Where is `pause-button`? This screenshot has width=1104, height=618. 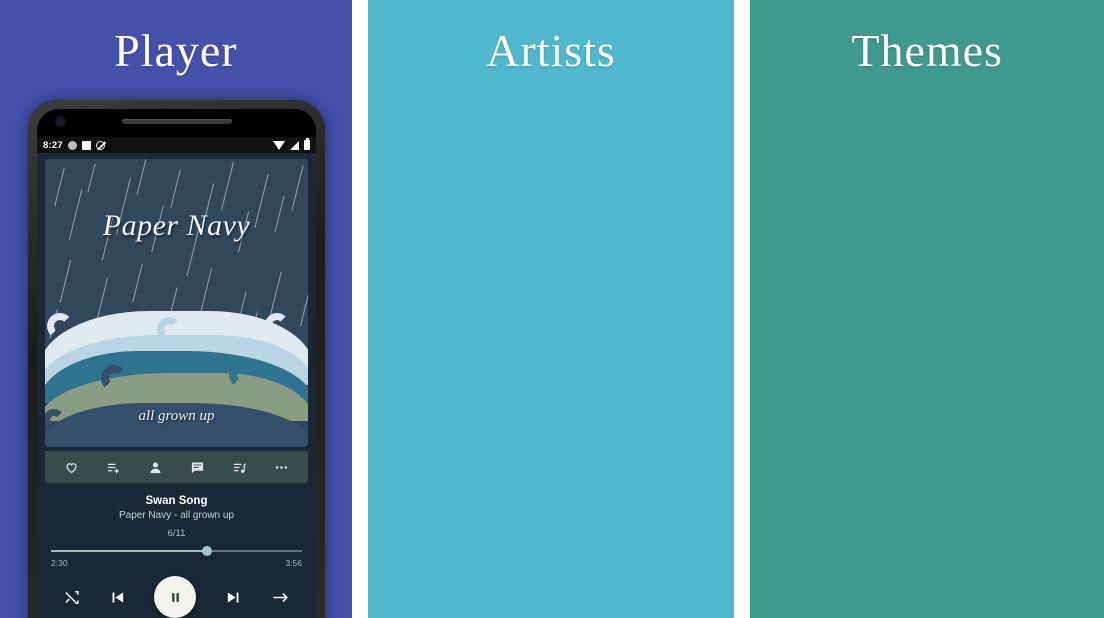
pause-button is located at coordinates (175, 597).